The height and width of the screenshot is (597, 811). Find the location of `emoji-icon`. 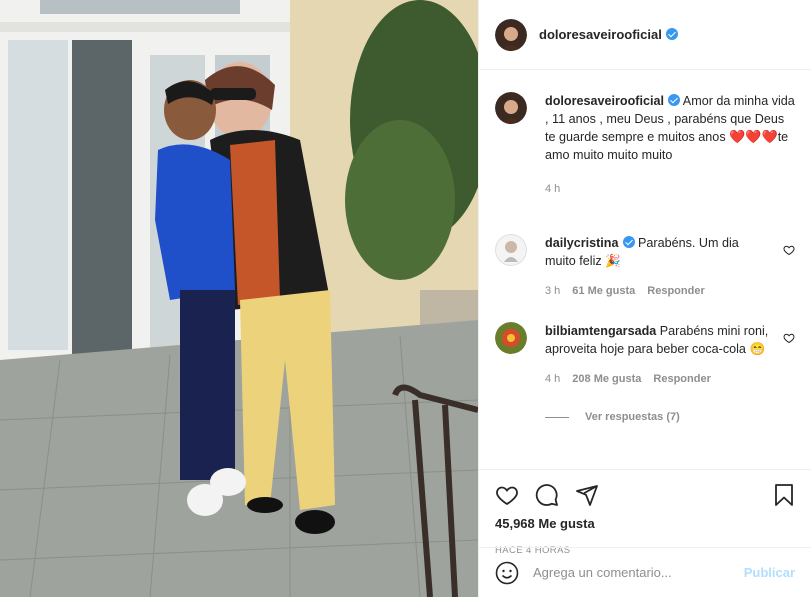

emoji-icon is located at coordinates (507, 573).